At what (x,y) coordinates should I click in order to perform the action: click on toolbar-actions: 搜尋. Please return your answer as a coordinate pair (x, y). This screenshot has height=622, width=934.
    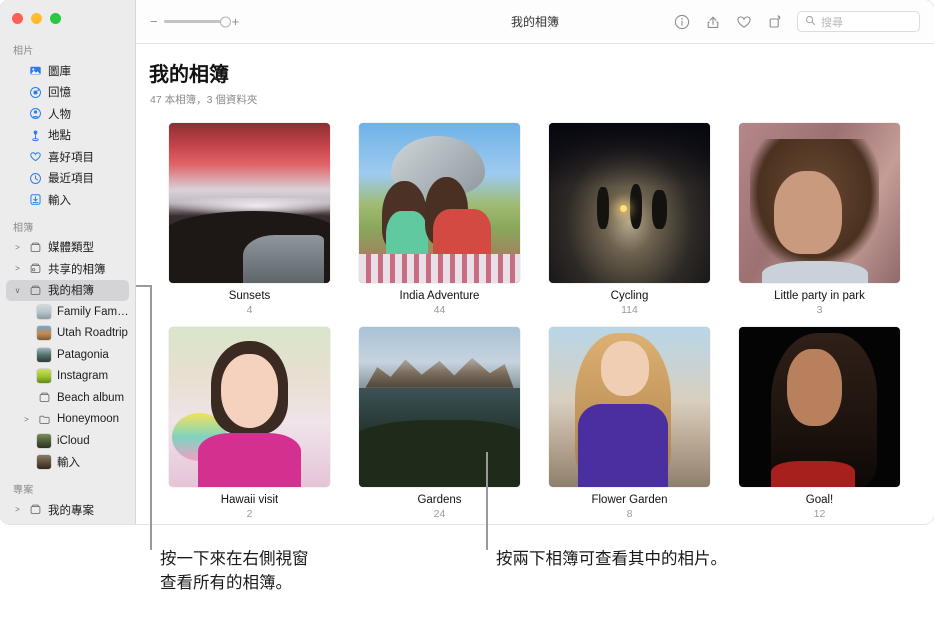
    Looking at the image, I should click on (803, 21).